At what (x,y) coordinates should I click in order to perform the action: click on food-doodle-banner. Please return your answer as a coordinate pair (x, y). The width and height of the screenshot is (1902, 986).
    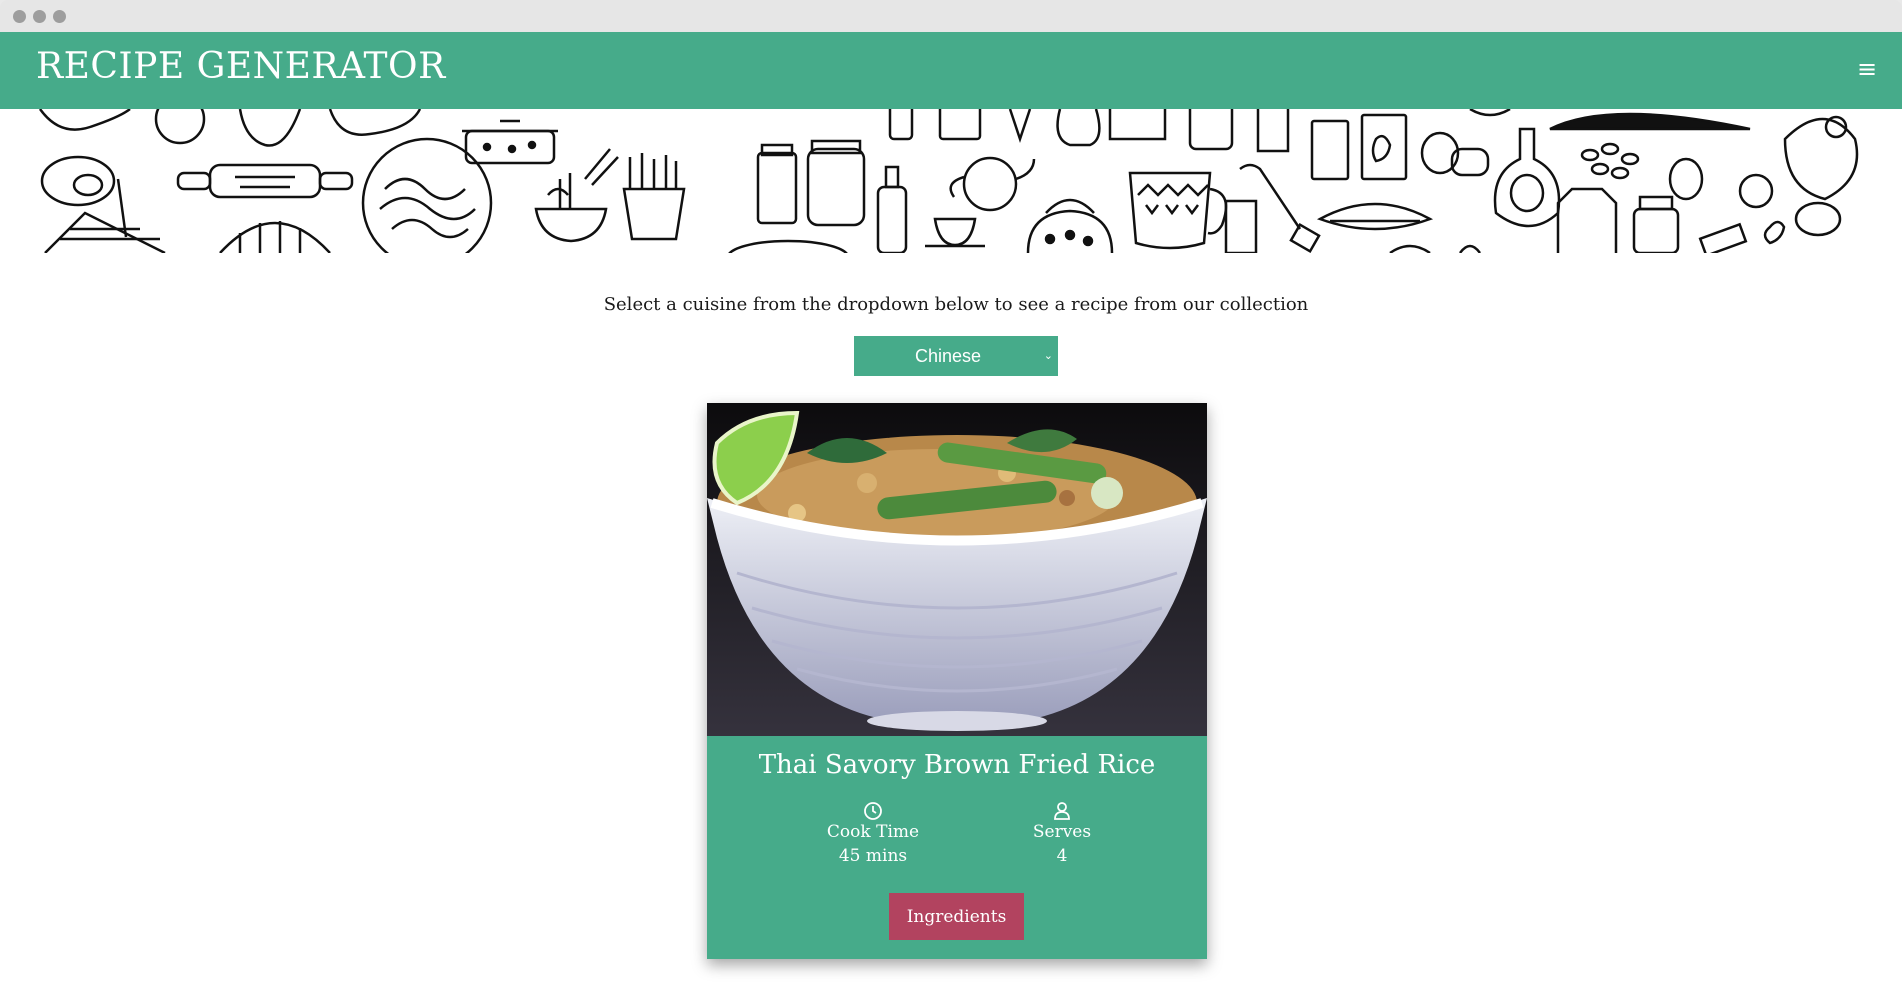
    Looking at the image, I should click on (951, 181).